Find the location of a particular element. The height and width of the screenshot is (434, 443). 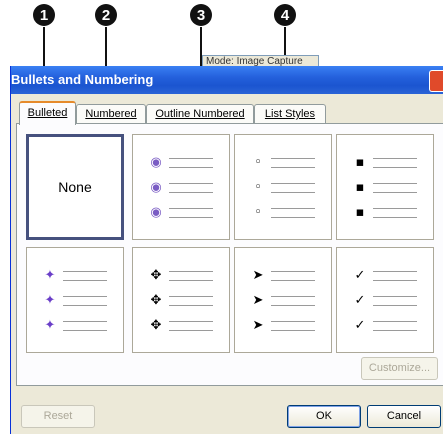

tab-outline-numbered-label: Outline Numbered is located at coordinates (200, 114).